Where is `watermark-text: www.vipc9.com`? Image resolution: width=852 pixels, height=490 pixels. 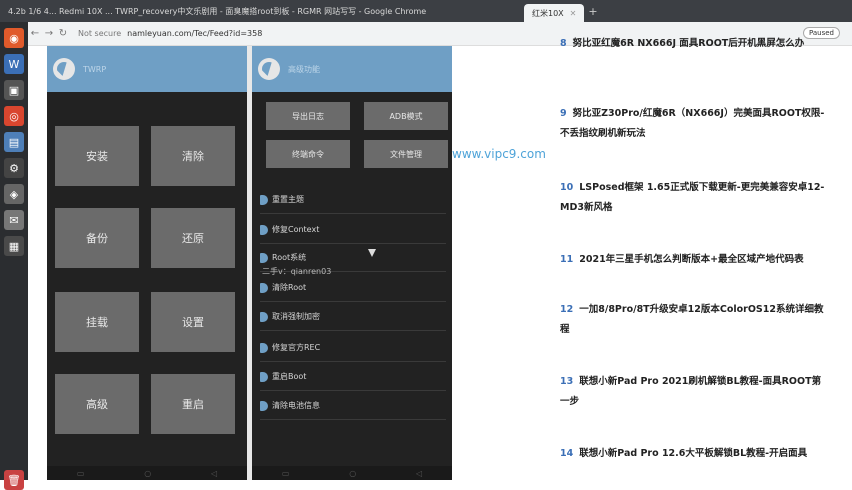
watermark-text: www.vipc9.com is located at coordinates (499, 154).